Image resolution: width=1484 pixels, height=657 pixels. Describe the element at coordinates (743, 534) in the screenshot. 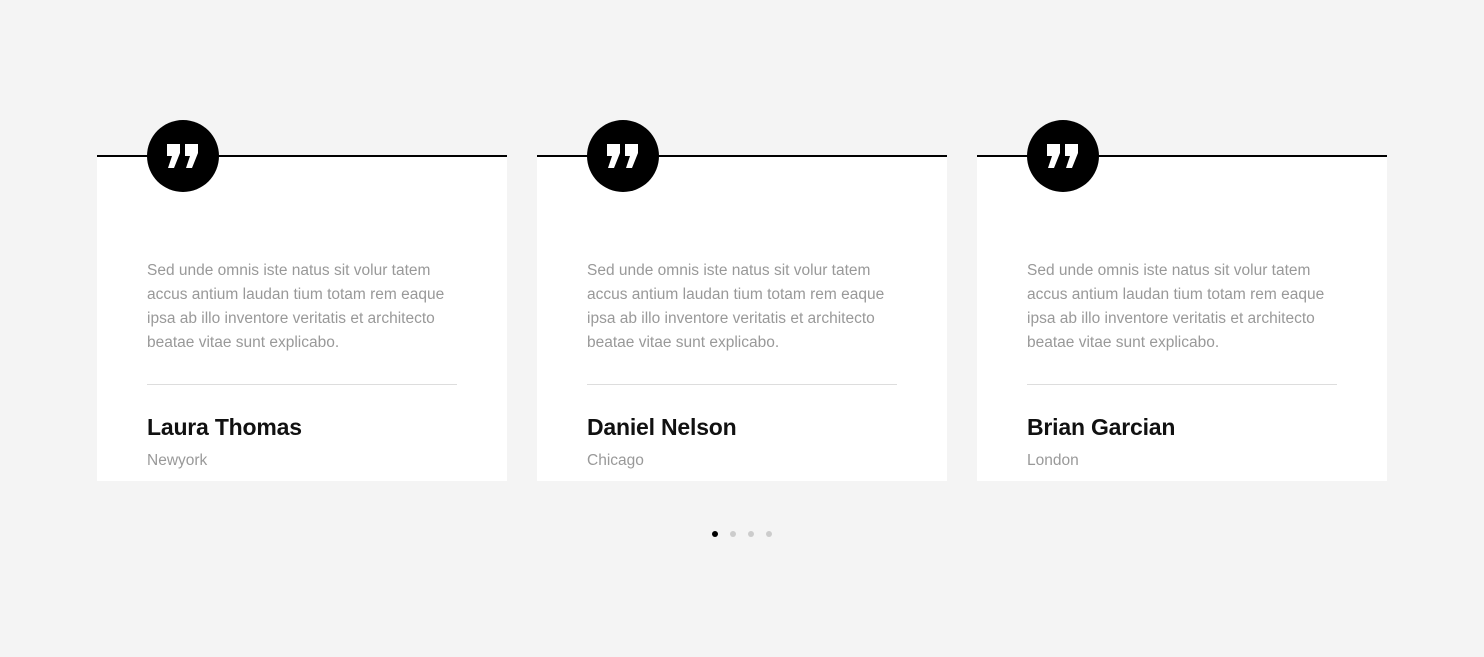

I see `carousel-pagination` at that location.